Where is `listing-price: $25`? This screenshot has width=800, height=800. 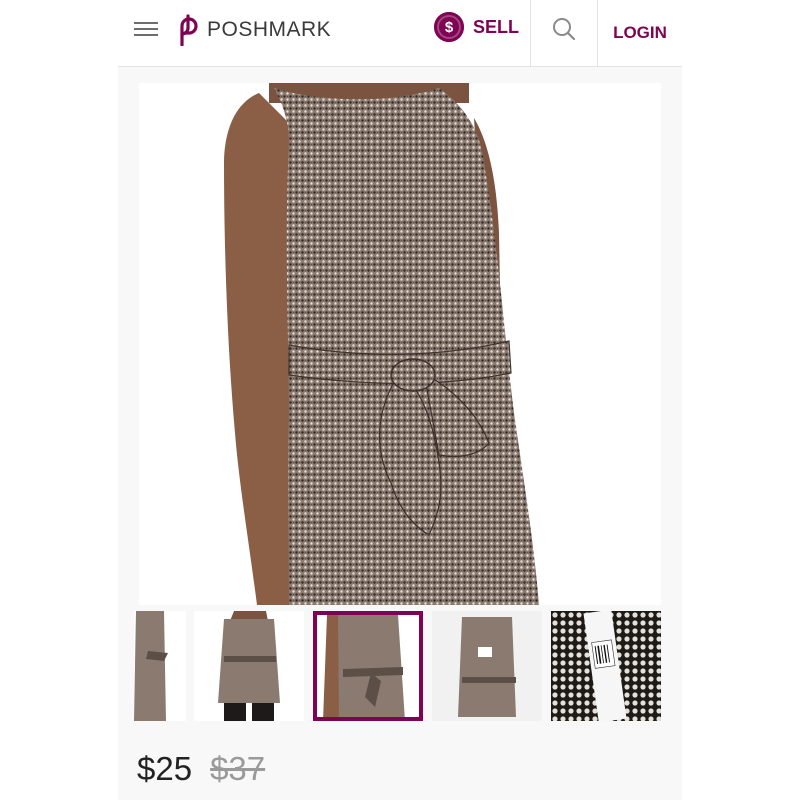 listing-price: $25 is located at coordinates (165, 768).